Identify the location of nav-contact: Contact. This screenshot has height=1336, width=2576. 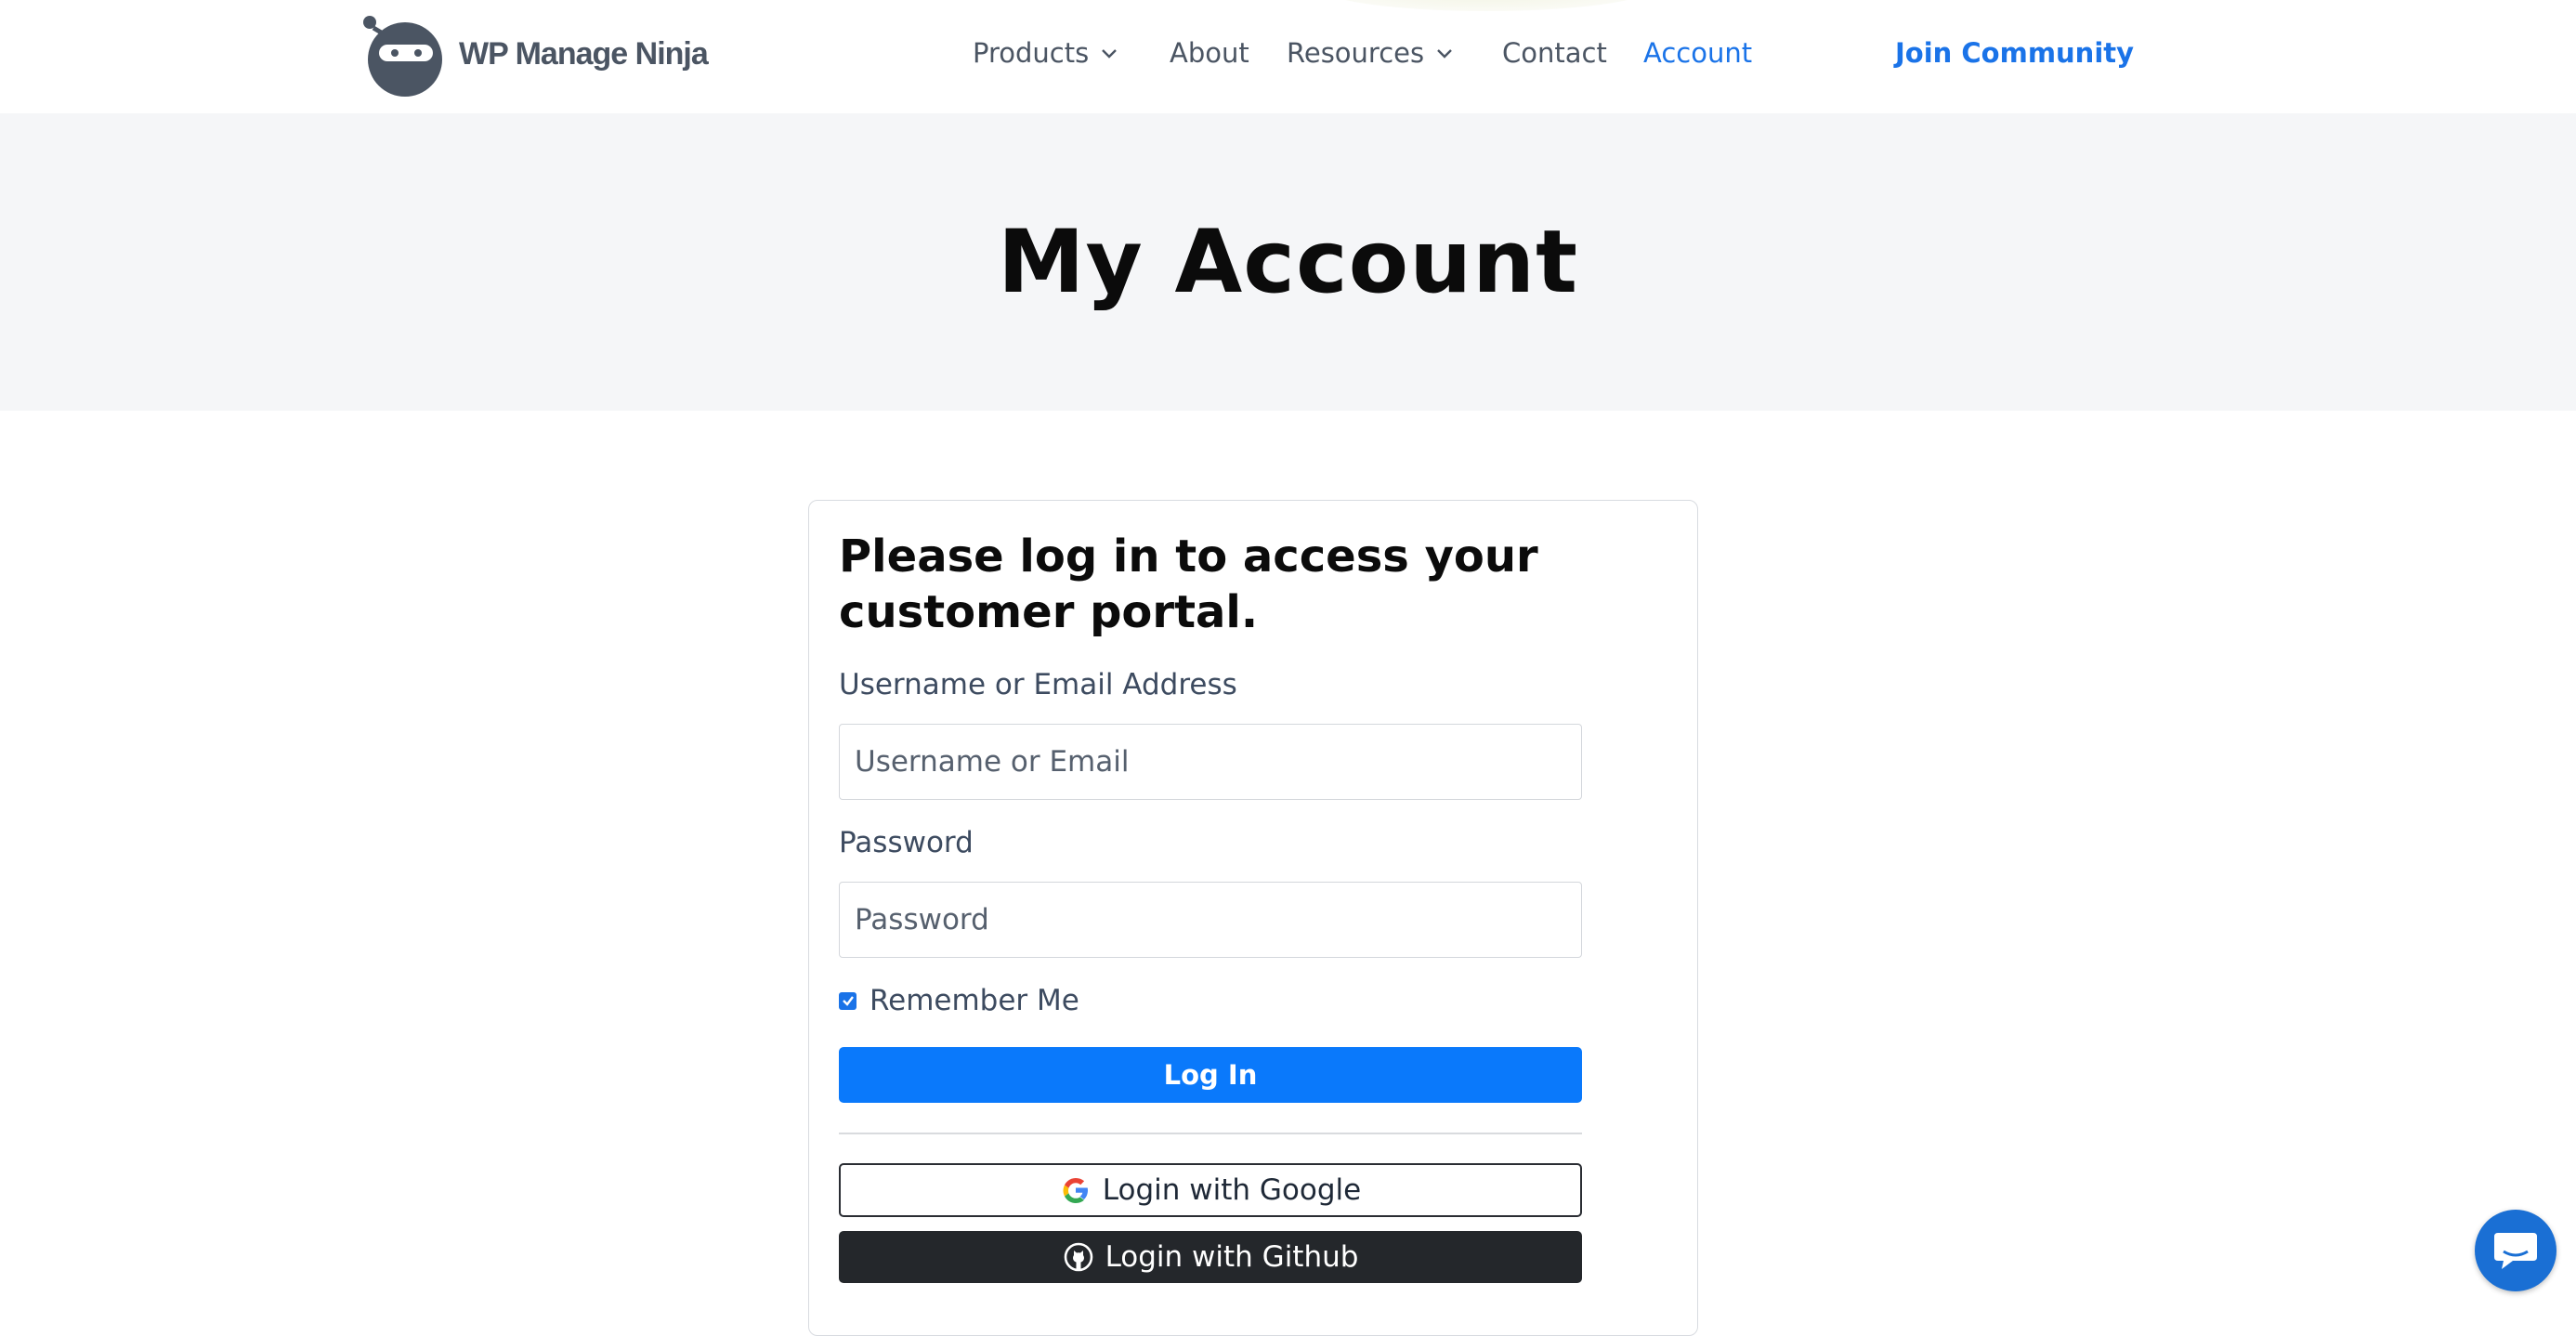
(1554, 53).